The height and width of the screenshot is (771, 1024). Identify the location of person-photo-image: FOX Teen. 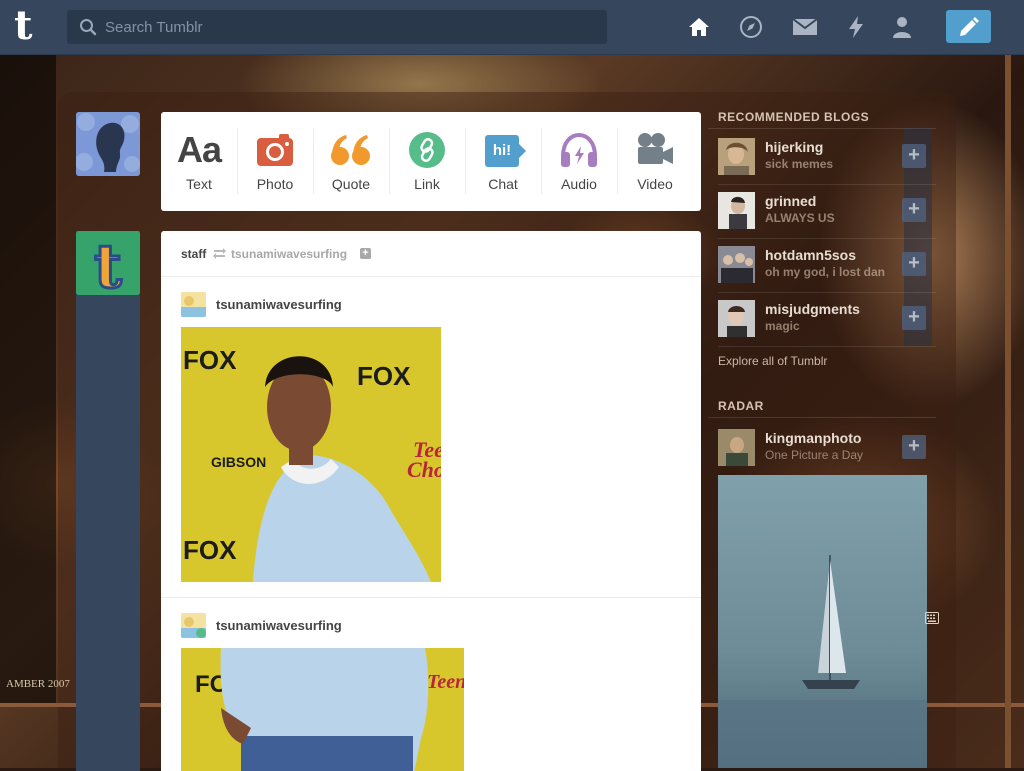
(322, 709).